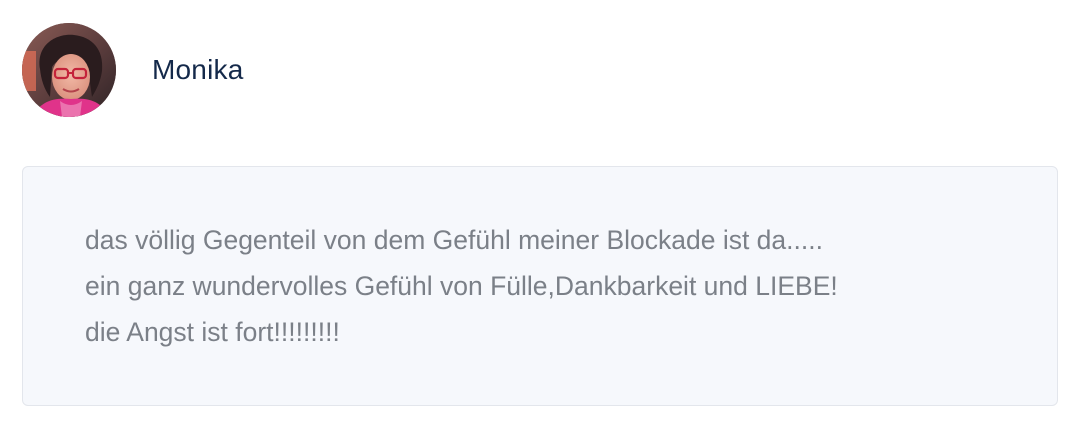 Image resolution: width=1077 pixels, height=422 pixels. What do you see at coordinates (212, 332) in the screenshot?
I see `comment-text-line: die Angst ist fort!!!!!!!!!` at bounding box center [212, 332].